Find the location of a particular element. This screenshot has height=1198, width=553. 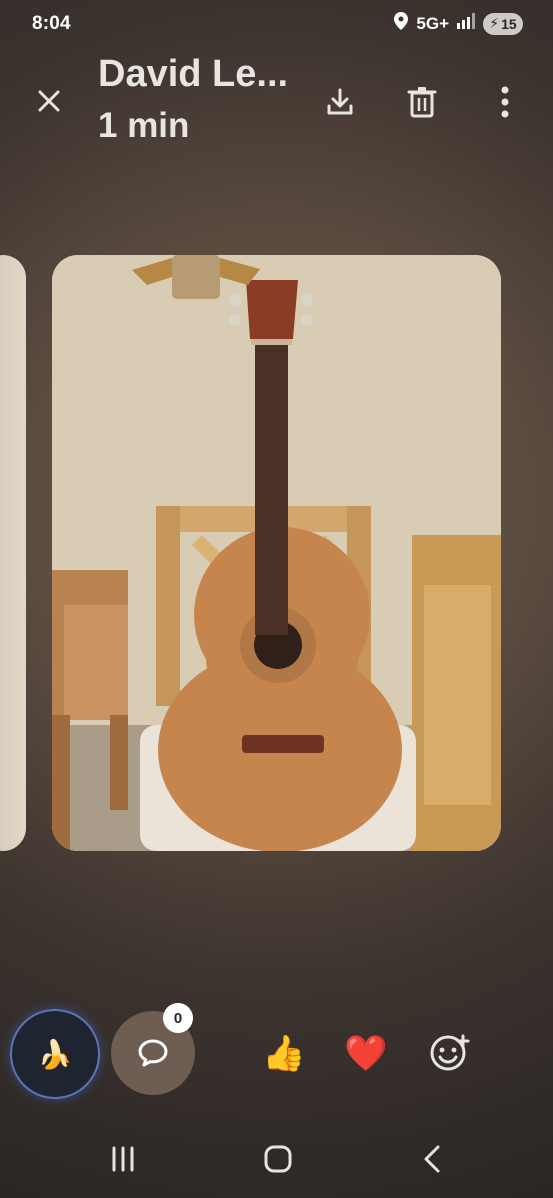

previous-photo-preview is located at coordinates (13, 553).